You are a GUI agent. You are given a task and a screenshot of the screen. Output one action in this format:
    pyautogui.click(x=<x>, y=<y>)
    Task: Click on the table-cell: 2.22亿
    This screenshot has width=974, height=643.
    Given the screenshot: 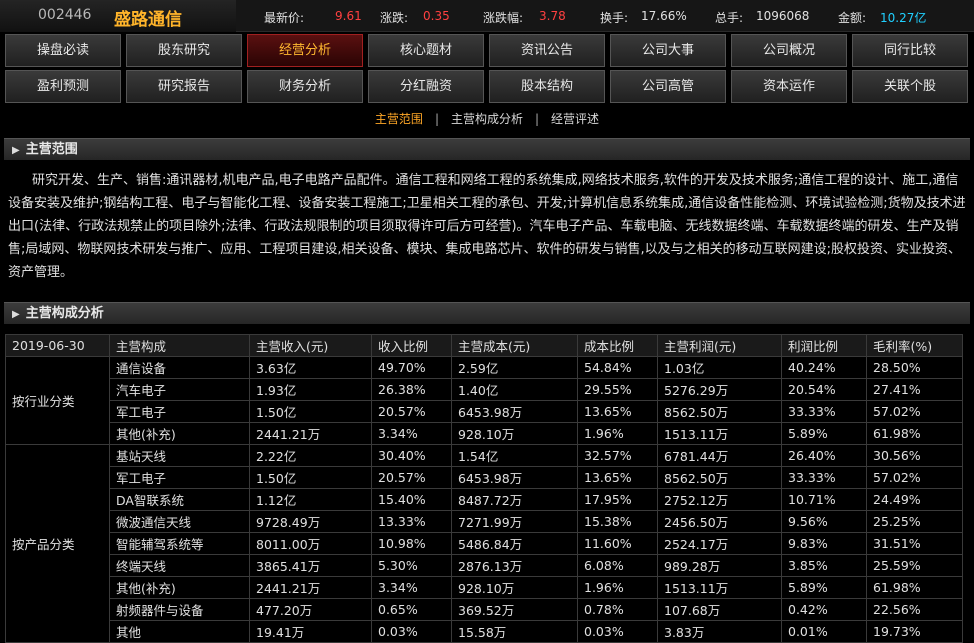 What is the action you would take?
    pyautogui.click(x=310, y=455)
    